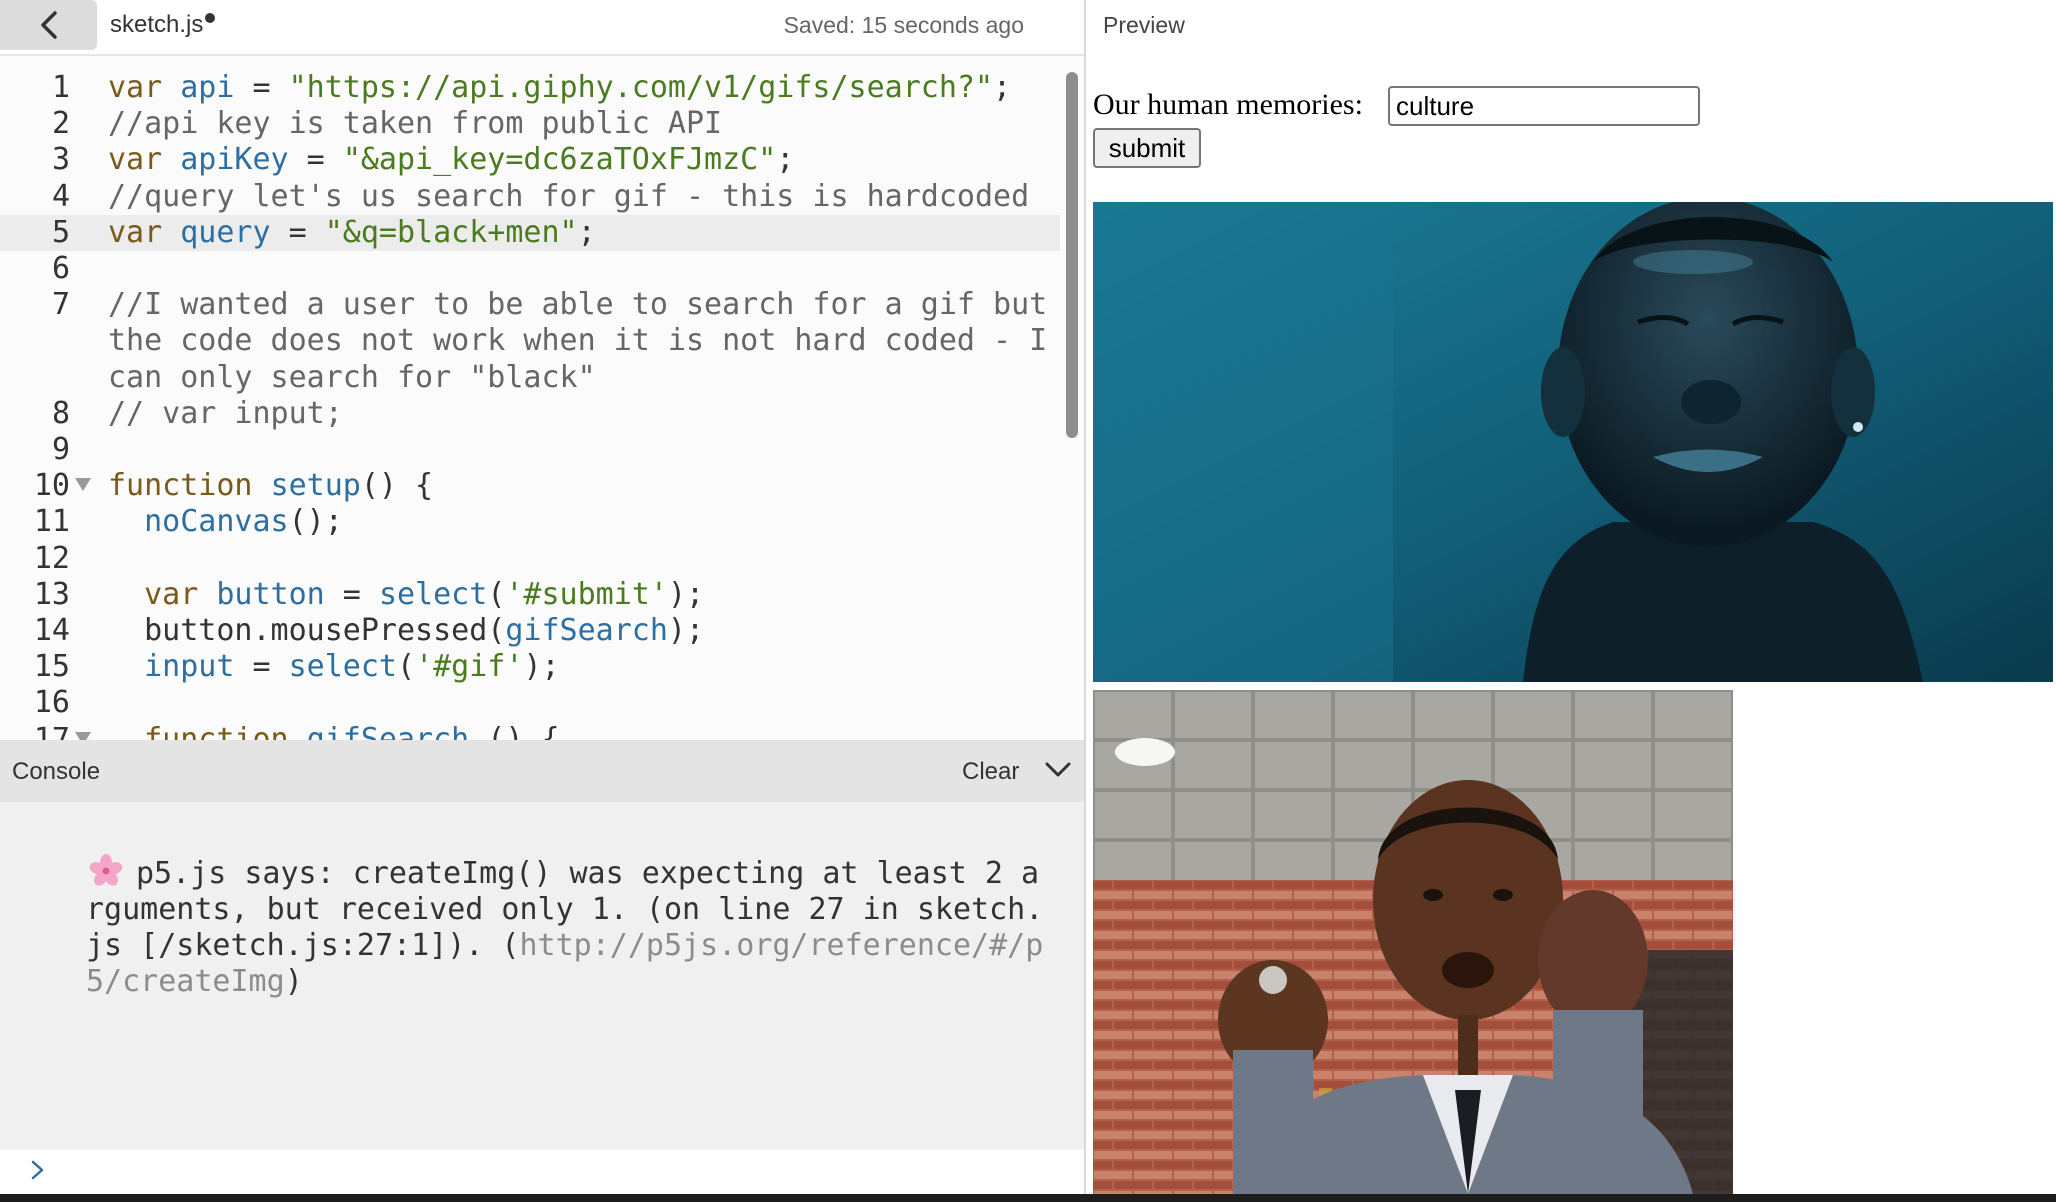 The height and width of the screenshot is (1202, 2056). What do you see at coordinates (530, 559) in the screenshot?
I see `code-line: 12` at bounding box center [530, 559].